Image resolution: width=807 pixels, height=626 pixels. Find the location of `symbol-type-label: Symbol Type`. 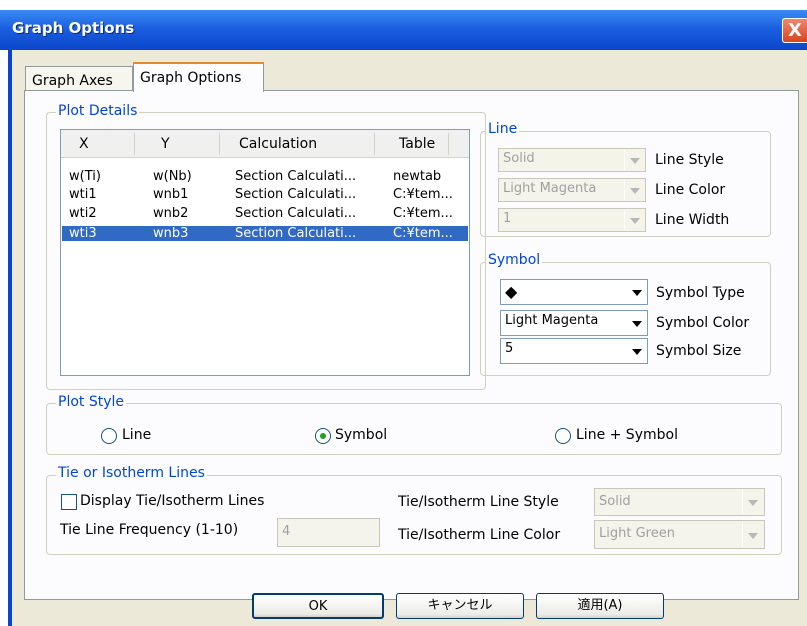

symbol-type-label: Symbol Type is located at coordinates (700, 293).